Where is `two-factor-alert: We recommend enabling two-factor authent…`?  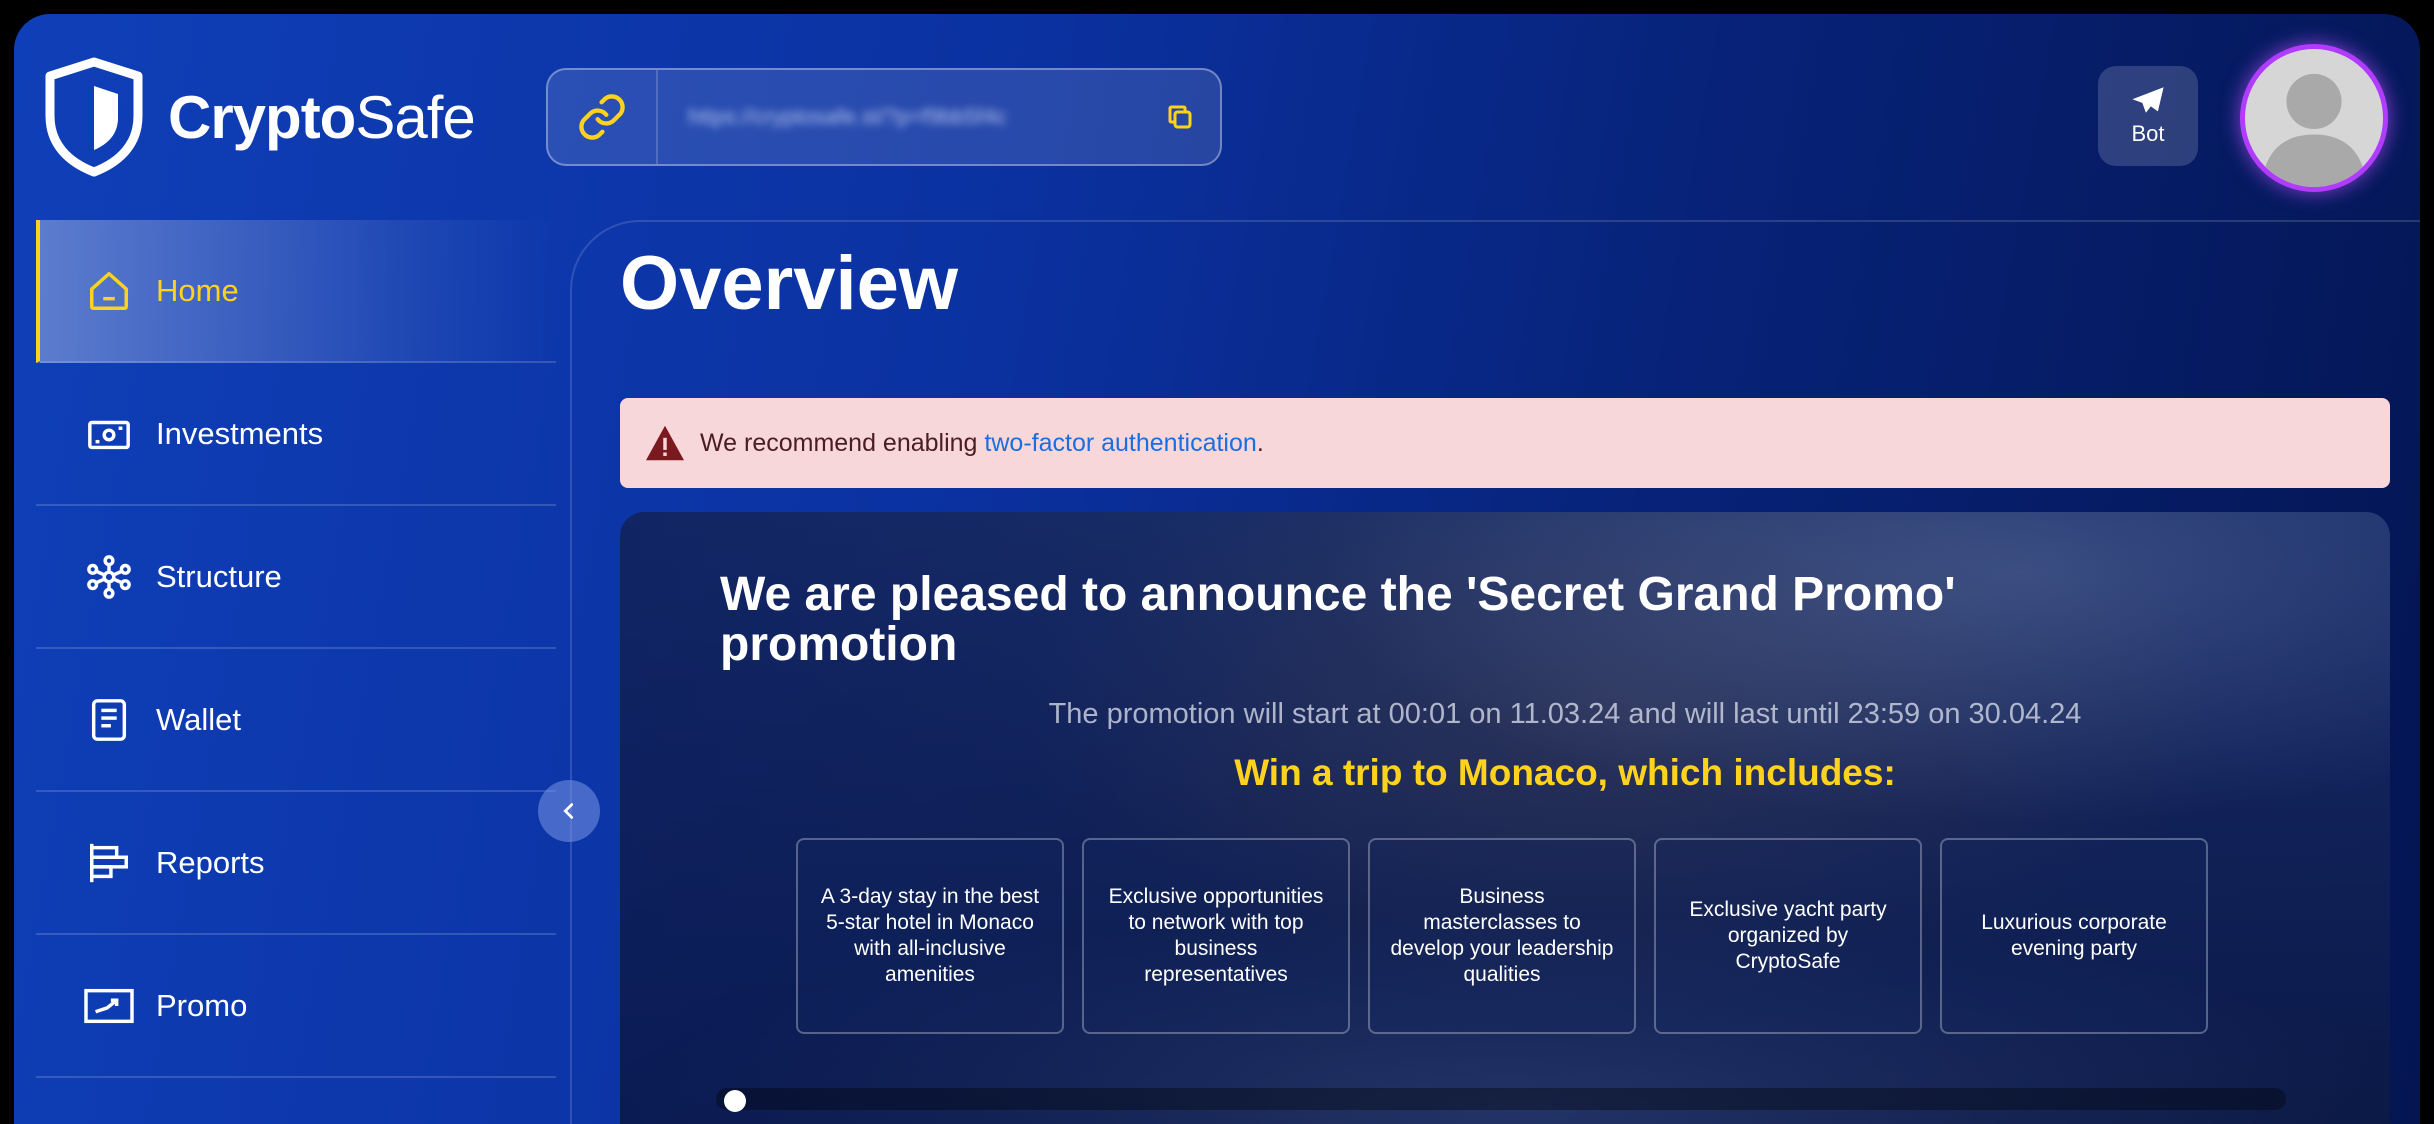 two-factor-alert: We recommend enabling two-factor authent… is located at coordinates (1505, 443).